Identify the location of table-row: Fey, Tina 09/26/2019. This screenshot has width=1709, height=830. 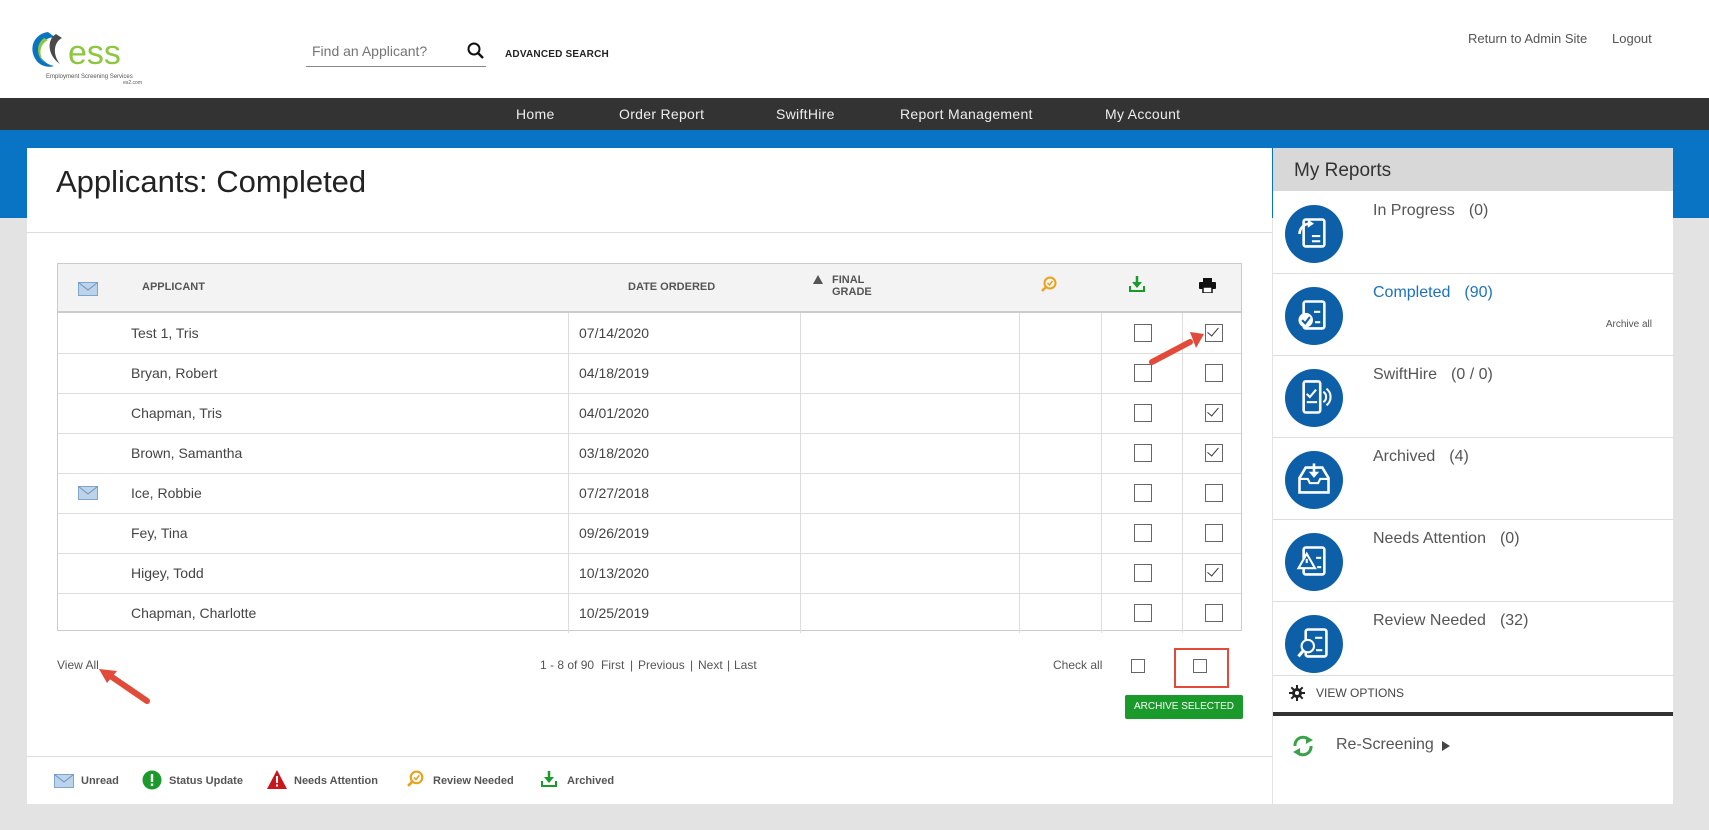
(649, 533).